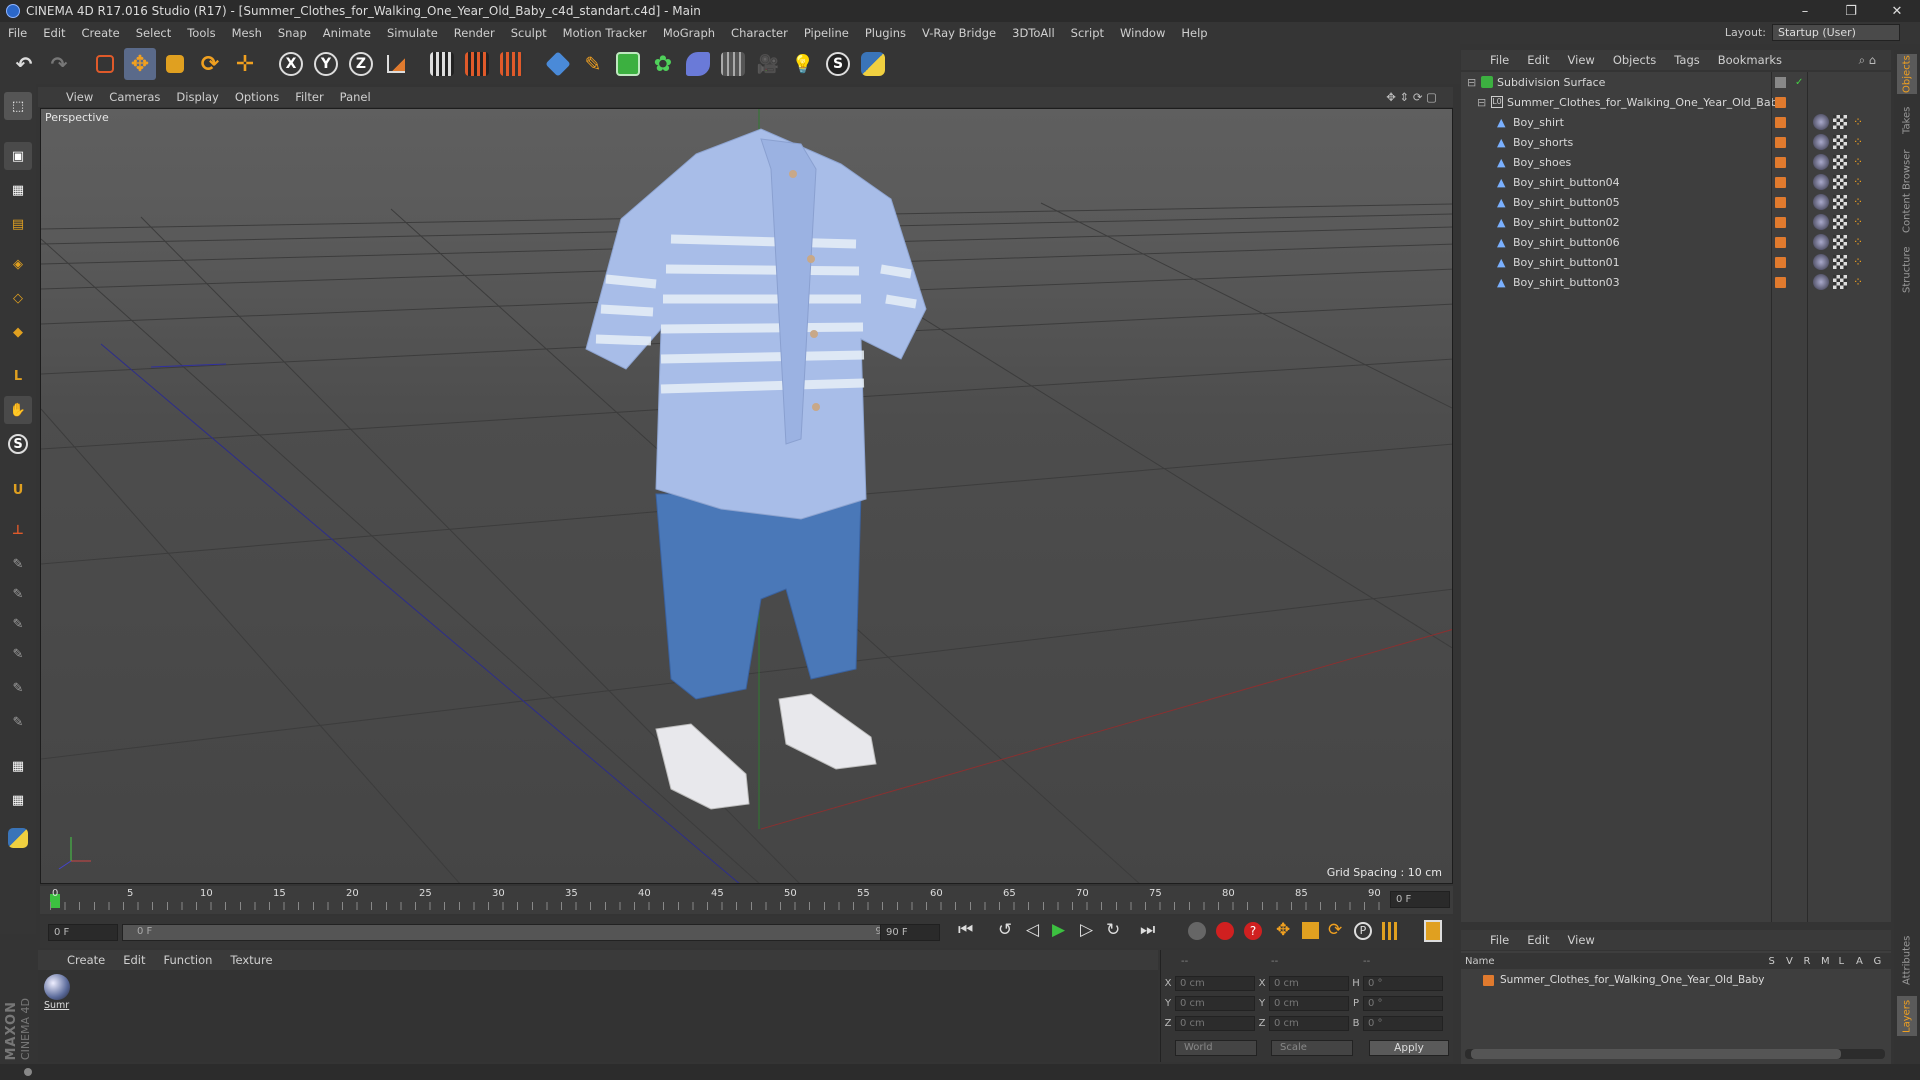 This screenshot has height=1080, width=1920. What do you see at coordinates (153, 33) in the screenshot?
I see `menu-select: Select` at bounding box center [153, 33].